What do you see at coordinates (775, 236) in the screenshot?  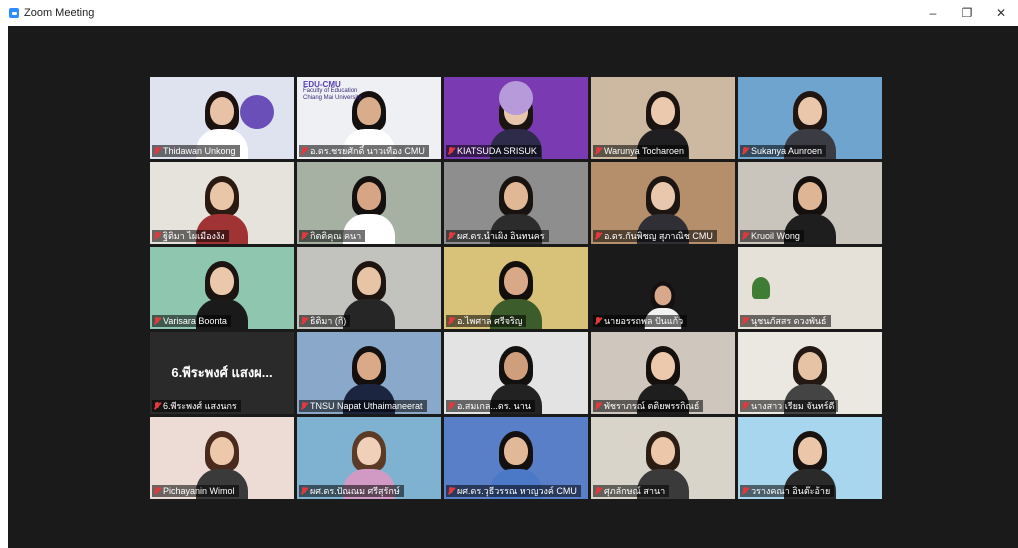 I see `participant-name: Kruoil Wong` at bounding box center [775, 236].